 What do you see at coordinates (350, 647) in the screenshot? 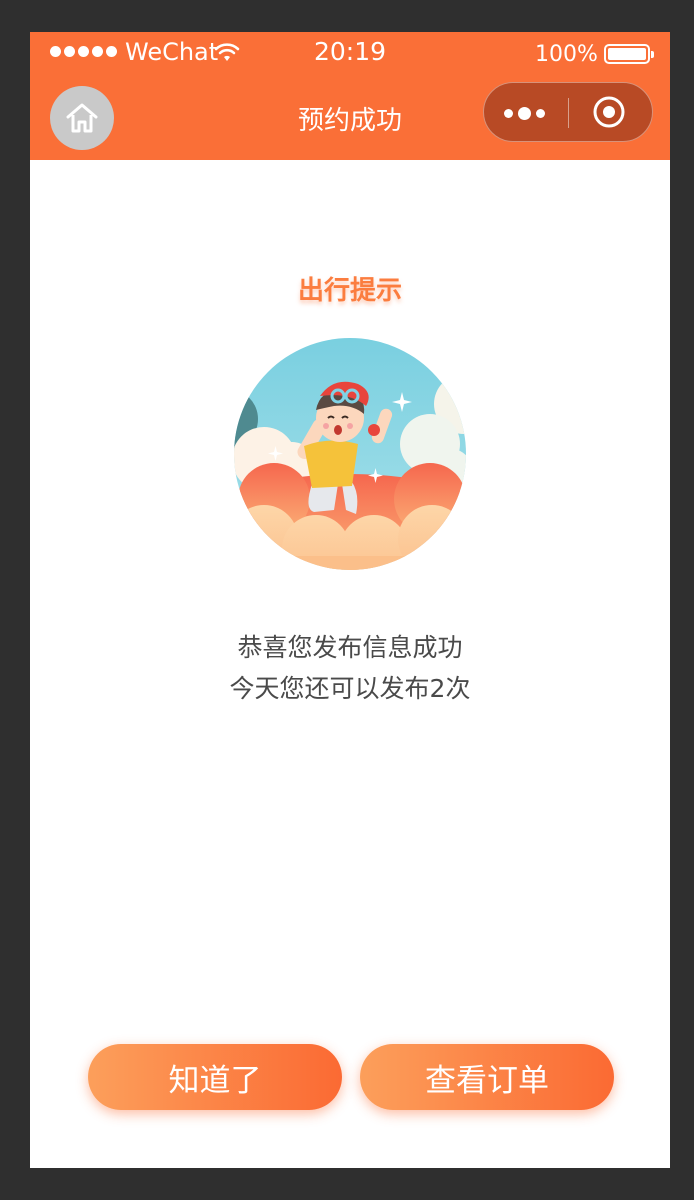
I see `success-message: 恭喜您发布信息成功` at bounding box center [350, 647].